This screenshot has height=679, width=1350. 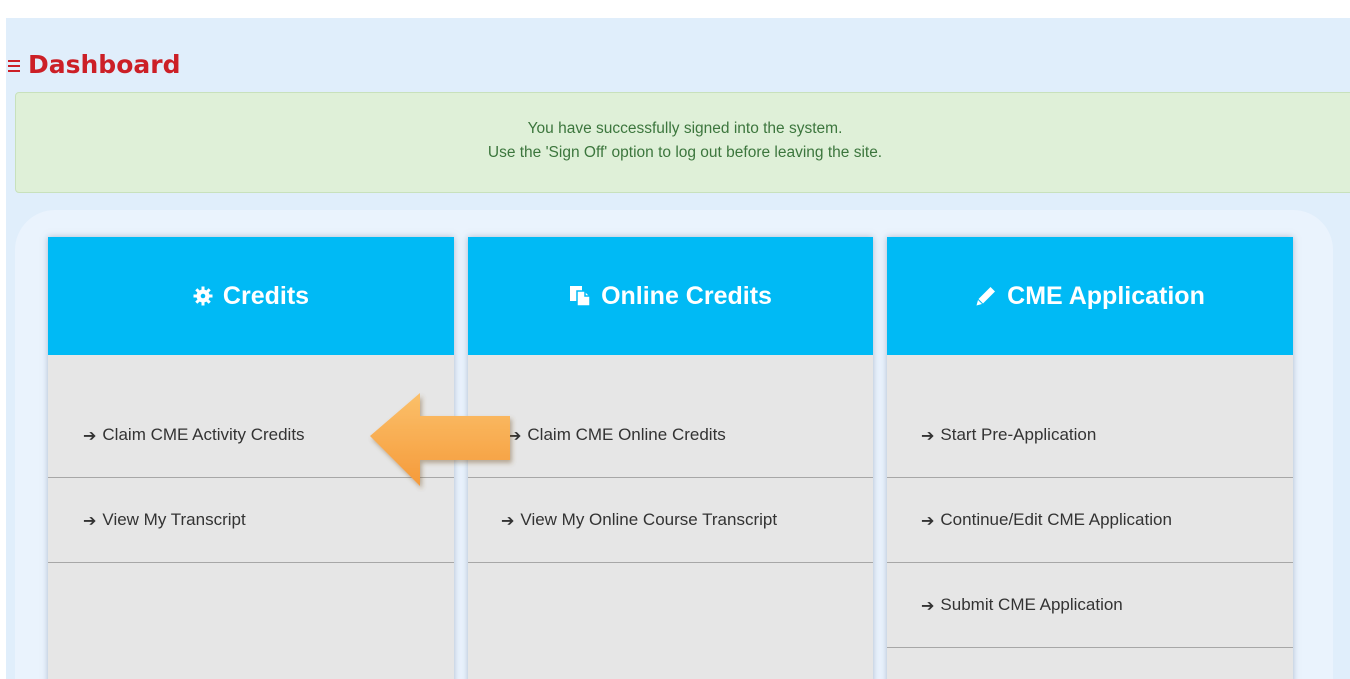 What do you see at coordinates (986, 296) in the screenshot?
I see `pencil-icon` at bounding box center [986, 296].